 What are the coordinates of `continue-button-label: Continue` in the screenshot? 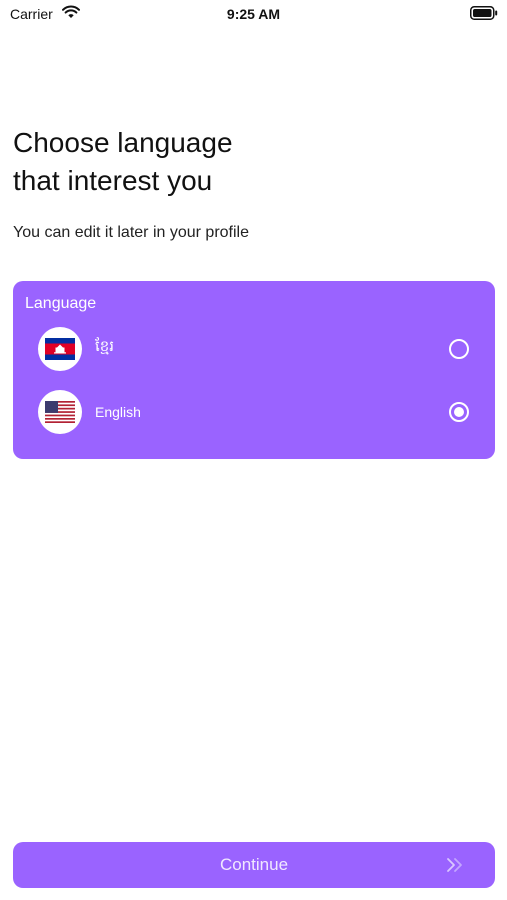 It's located at (254, 864).